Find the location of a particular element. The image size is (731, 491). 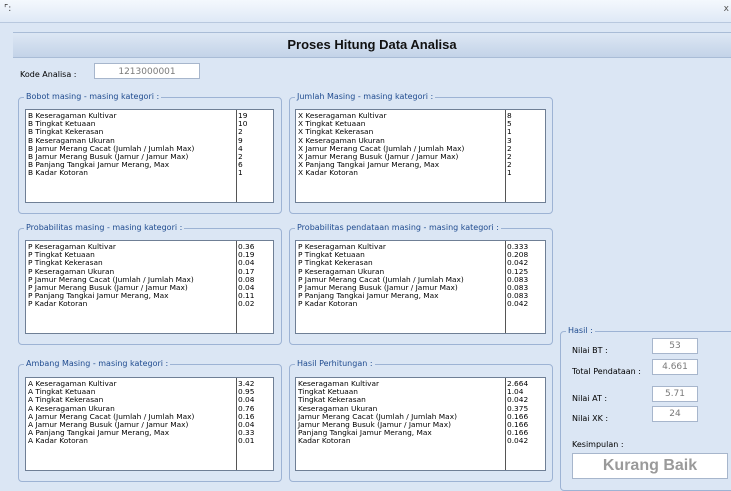

prob-legend: Probabilitas masing - masing kategori : is located at coordinates (104, 227).